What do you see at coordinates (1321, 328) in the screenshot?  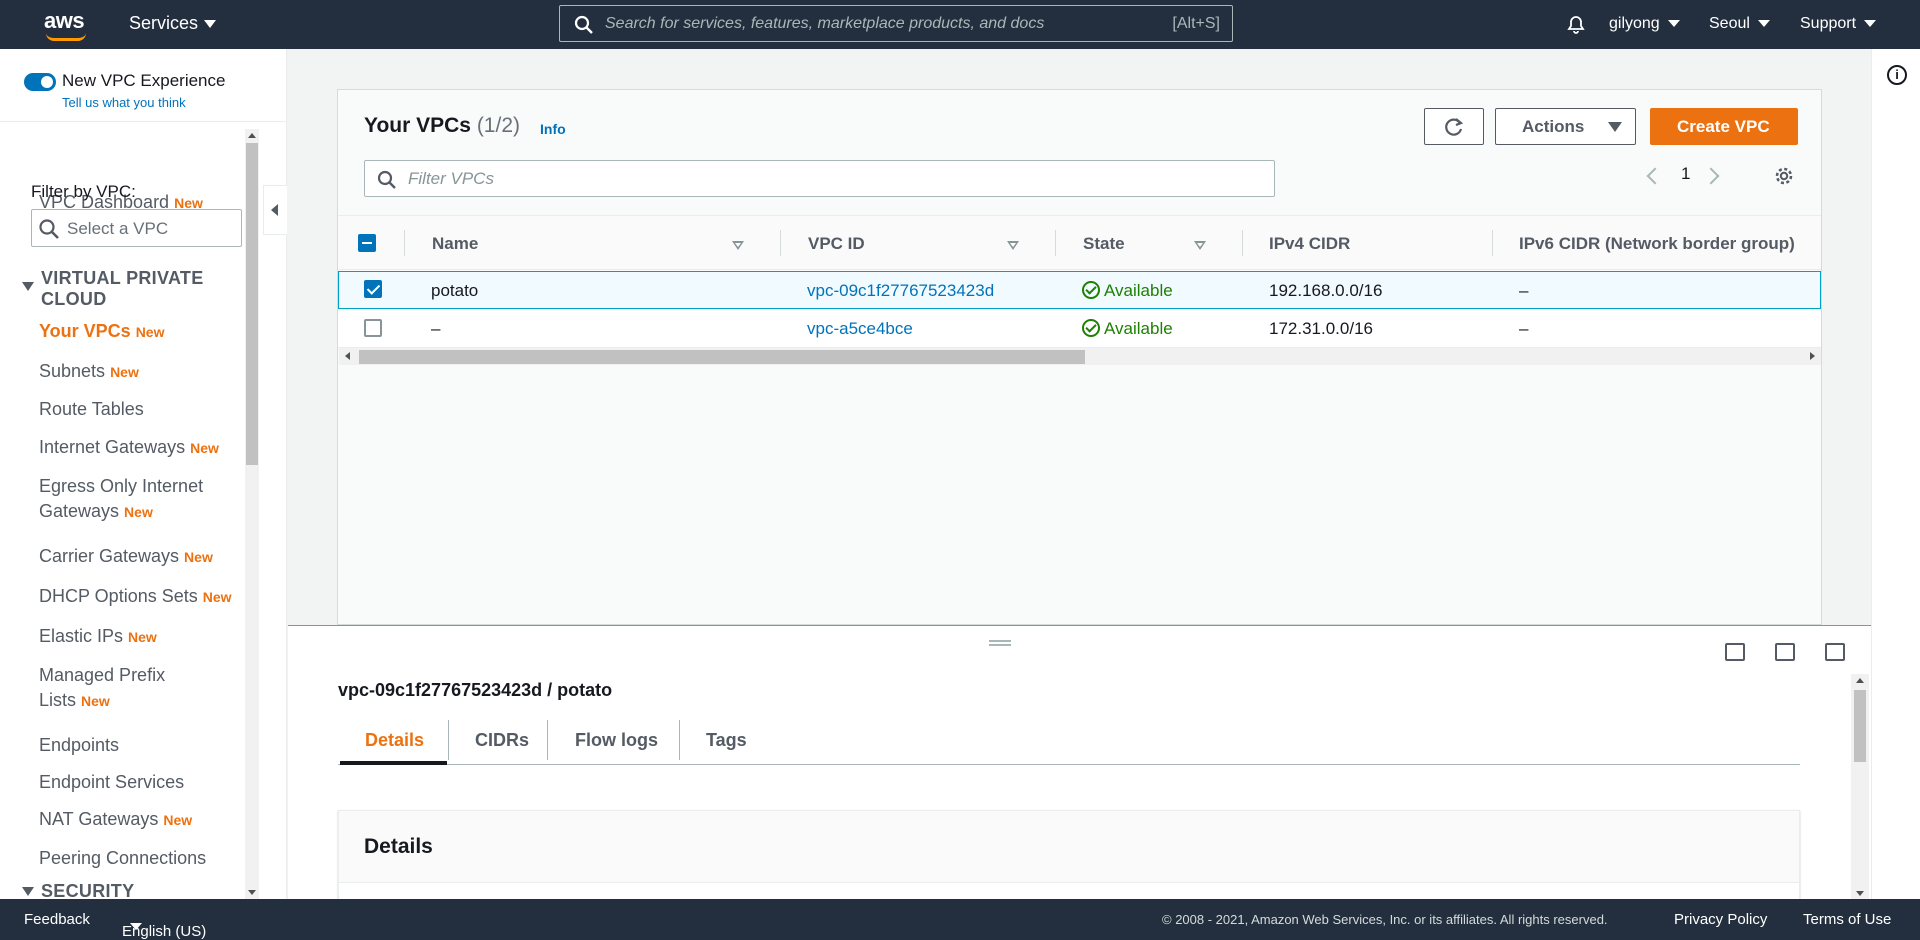 I see `cell-ipv4-cidr: 172.31.0.0/16` at bounding box center [1321, 328].